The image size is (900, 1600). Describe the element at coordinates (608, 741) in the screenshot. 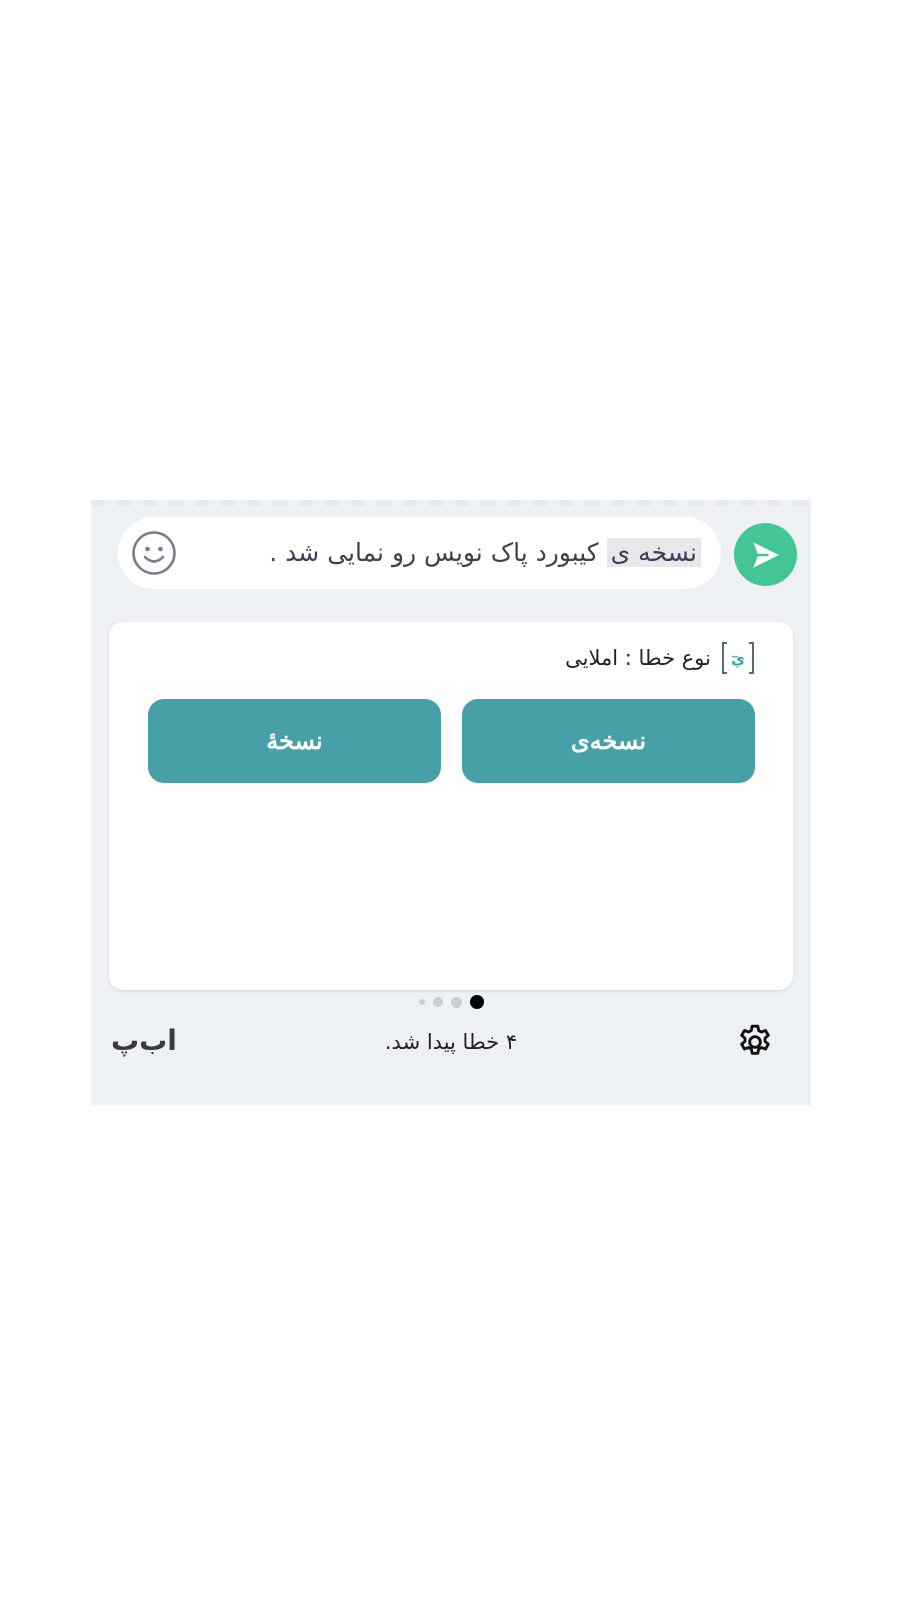

I see `suggestion-button-1: نسخه‌ی` at that location.